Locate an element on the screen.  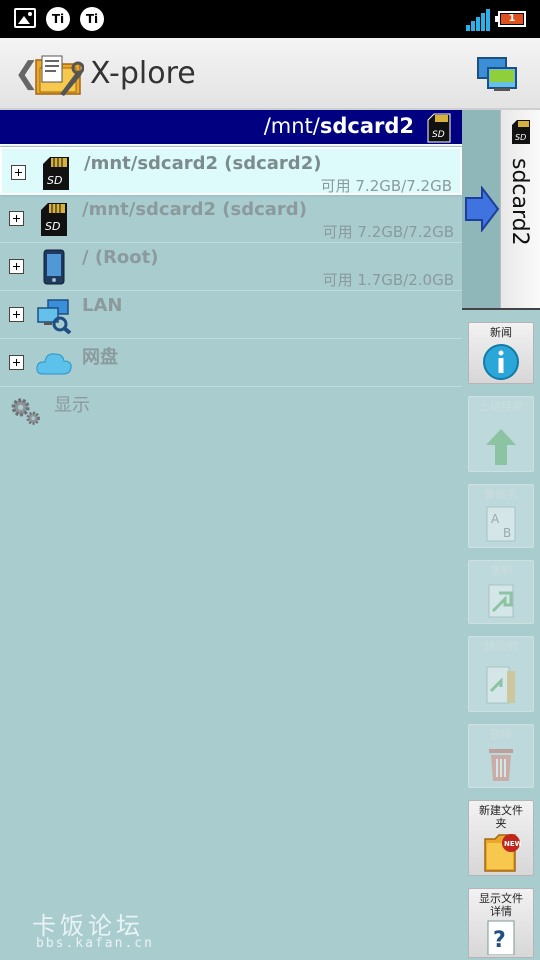
new-folder-button: 新建文件夹 NEW is located at coordinates (501, 838).